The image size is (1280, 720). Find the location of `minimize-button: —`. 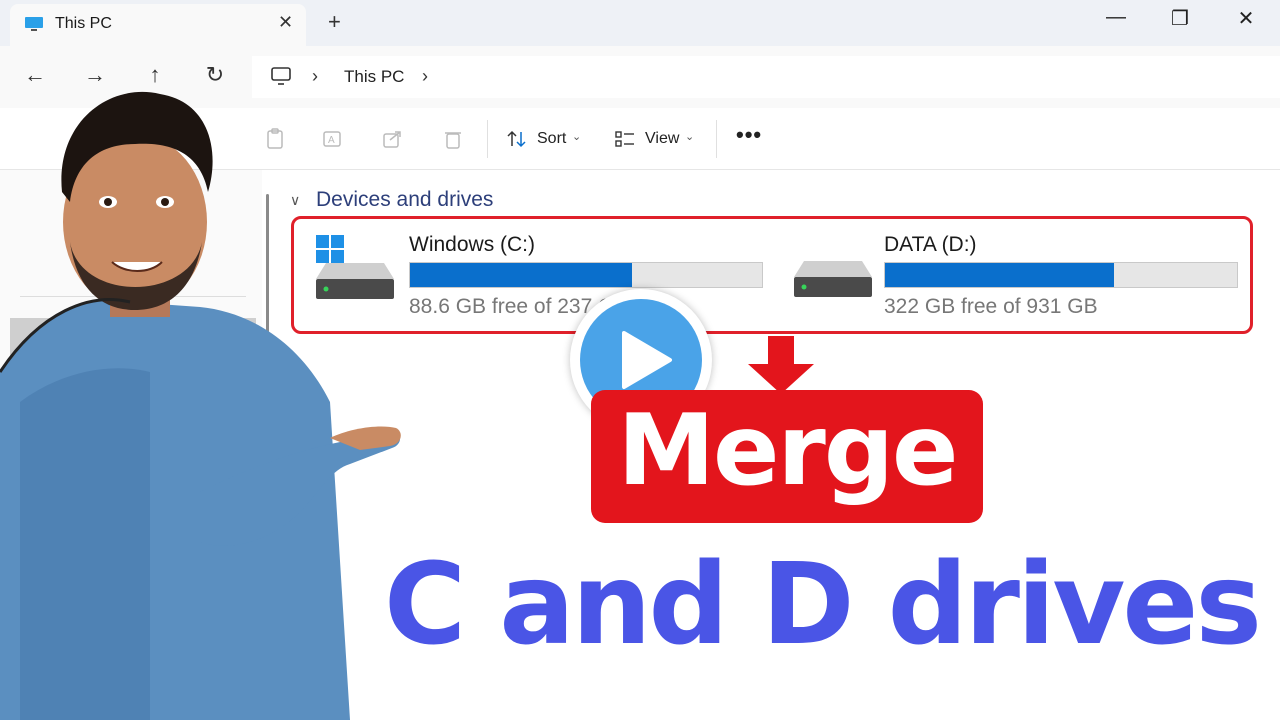

minimize-button: — is located at coordinates (1116, 17).